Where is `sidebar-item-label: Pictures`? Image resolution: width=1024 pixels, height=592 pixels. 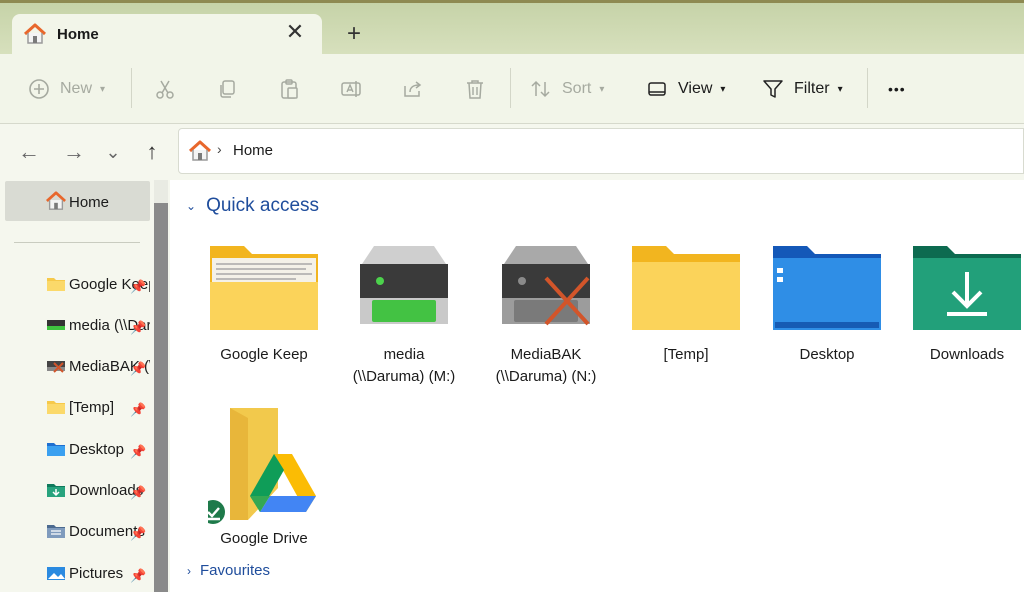
sidebar-item-label: Pictures is located at coordinates (96, 573).